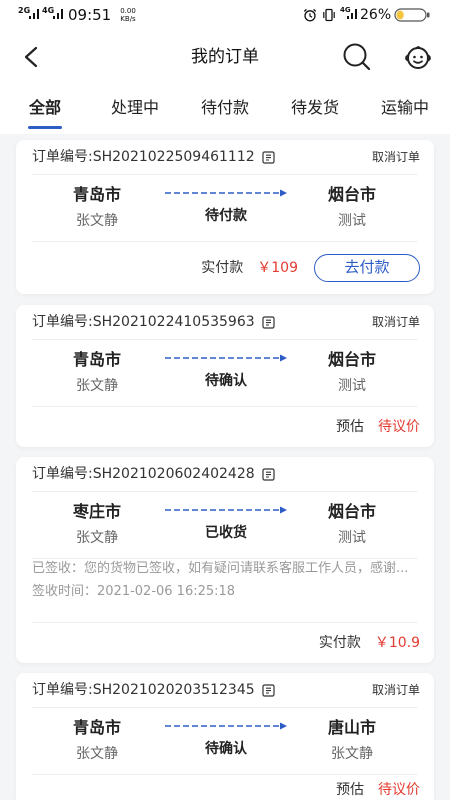 The width and height of the screenshot is (450, 800). I want to click on tab-pending-shipment: 待发货, so click(315, 114).